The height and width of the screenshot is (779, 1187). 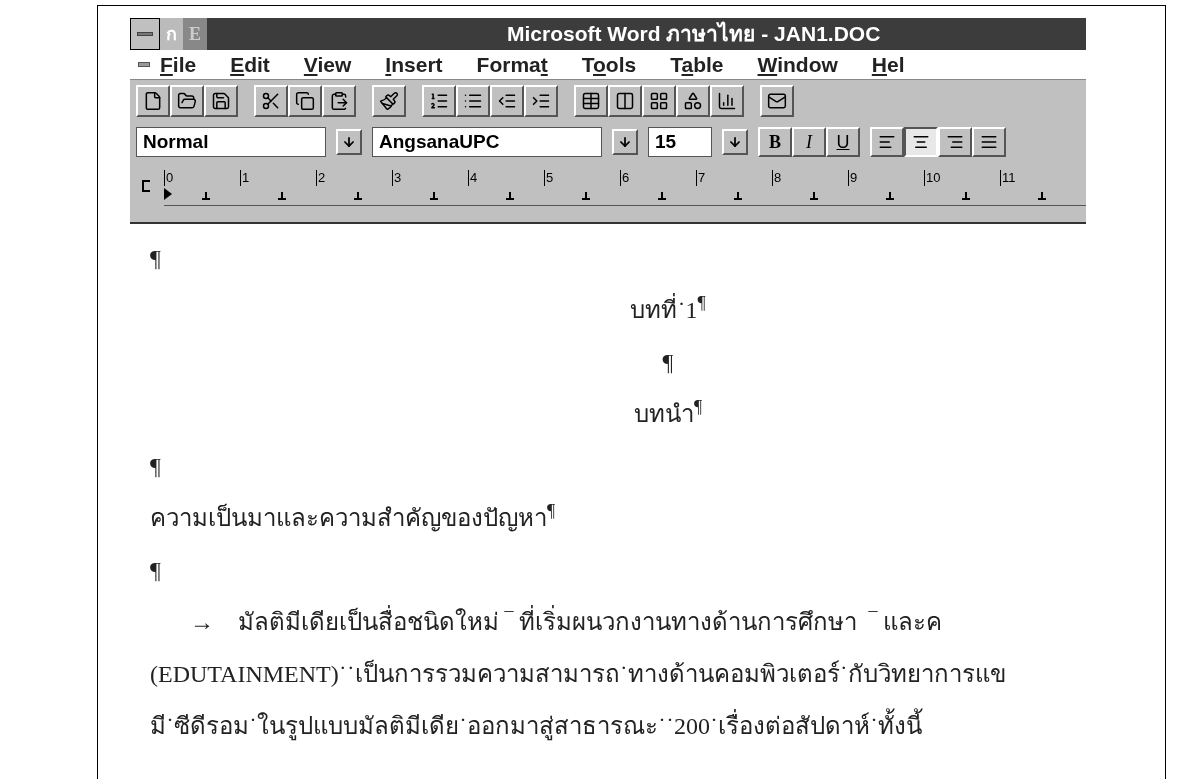 I want to click on drawing-icon, so click(x=693, y=101).